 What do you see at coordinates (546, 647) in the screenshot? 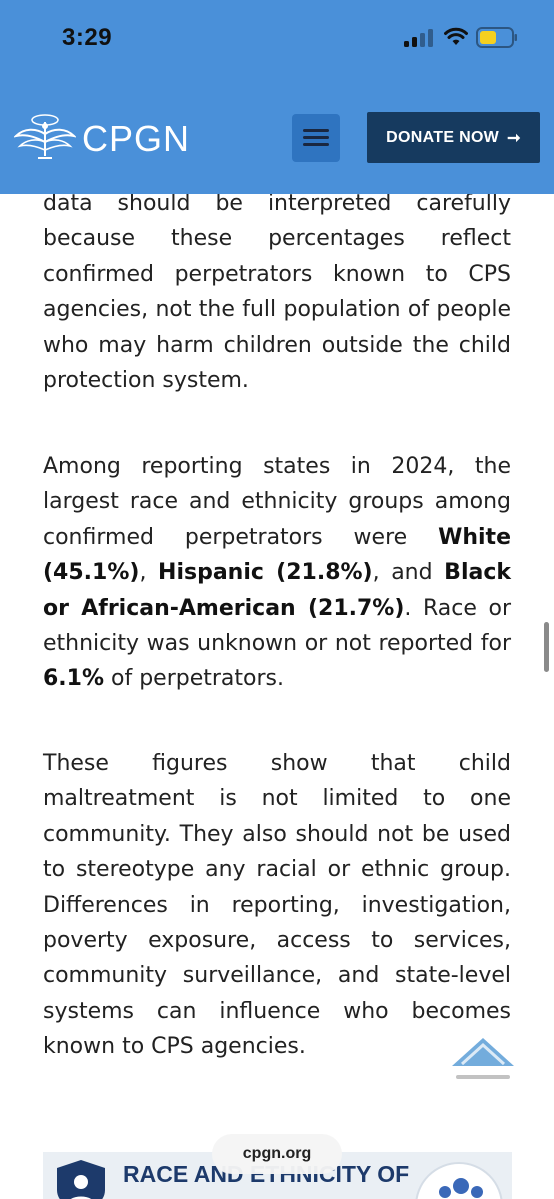
I see `scrollbar` at bounding box center [546, 647].